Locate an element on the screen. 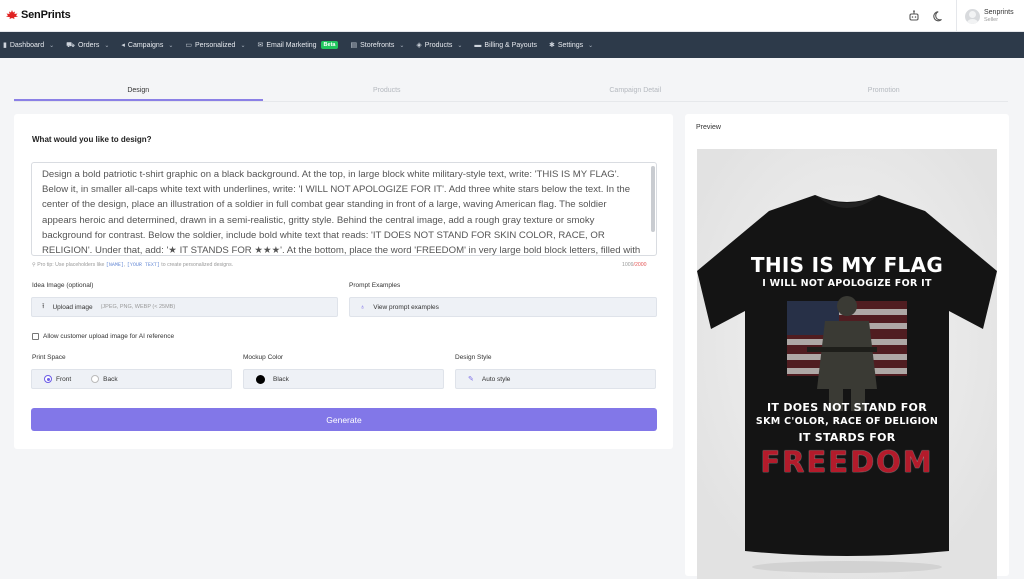  tab-design: Design is located at coordinates (138, 91).